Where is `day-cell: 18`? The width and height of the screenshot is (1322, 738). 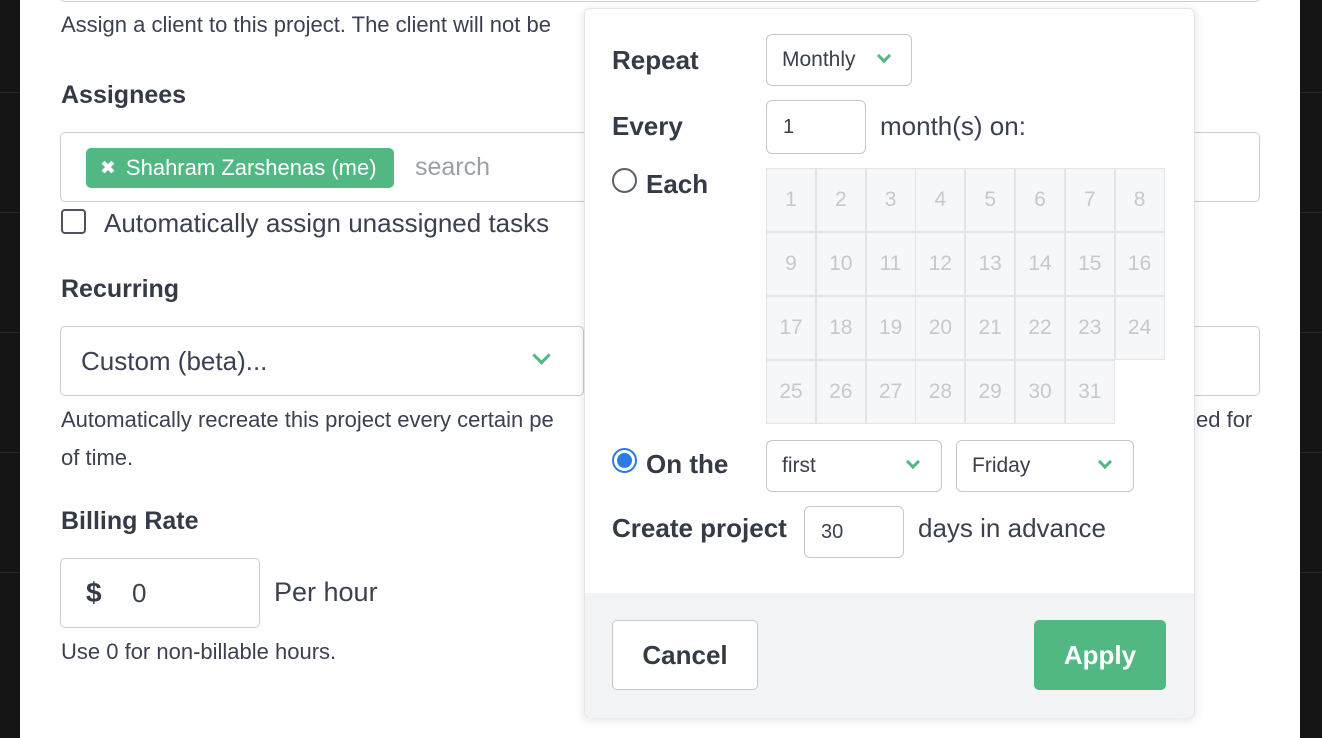
day-cell: 18 is located at coordinates (840, 328).